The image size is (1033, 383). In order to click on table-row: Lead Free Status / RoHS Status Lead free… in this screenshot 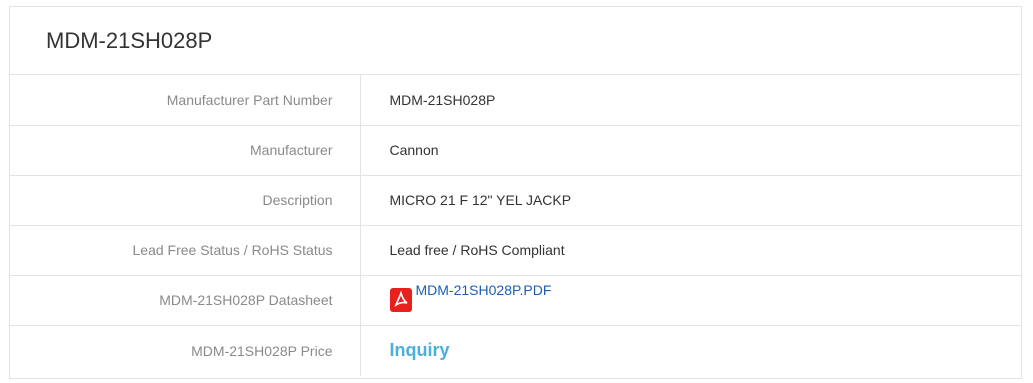, I will do `click(515, 250)`.